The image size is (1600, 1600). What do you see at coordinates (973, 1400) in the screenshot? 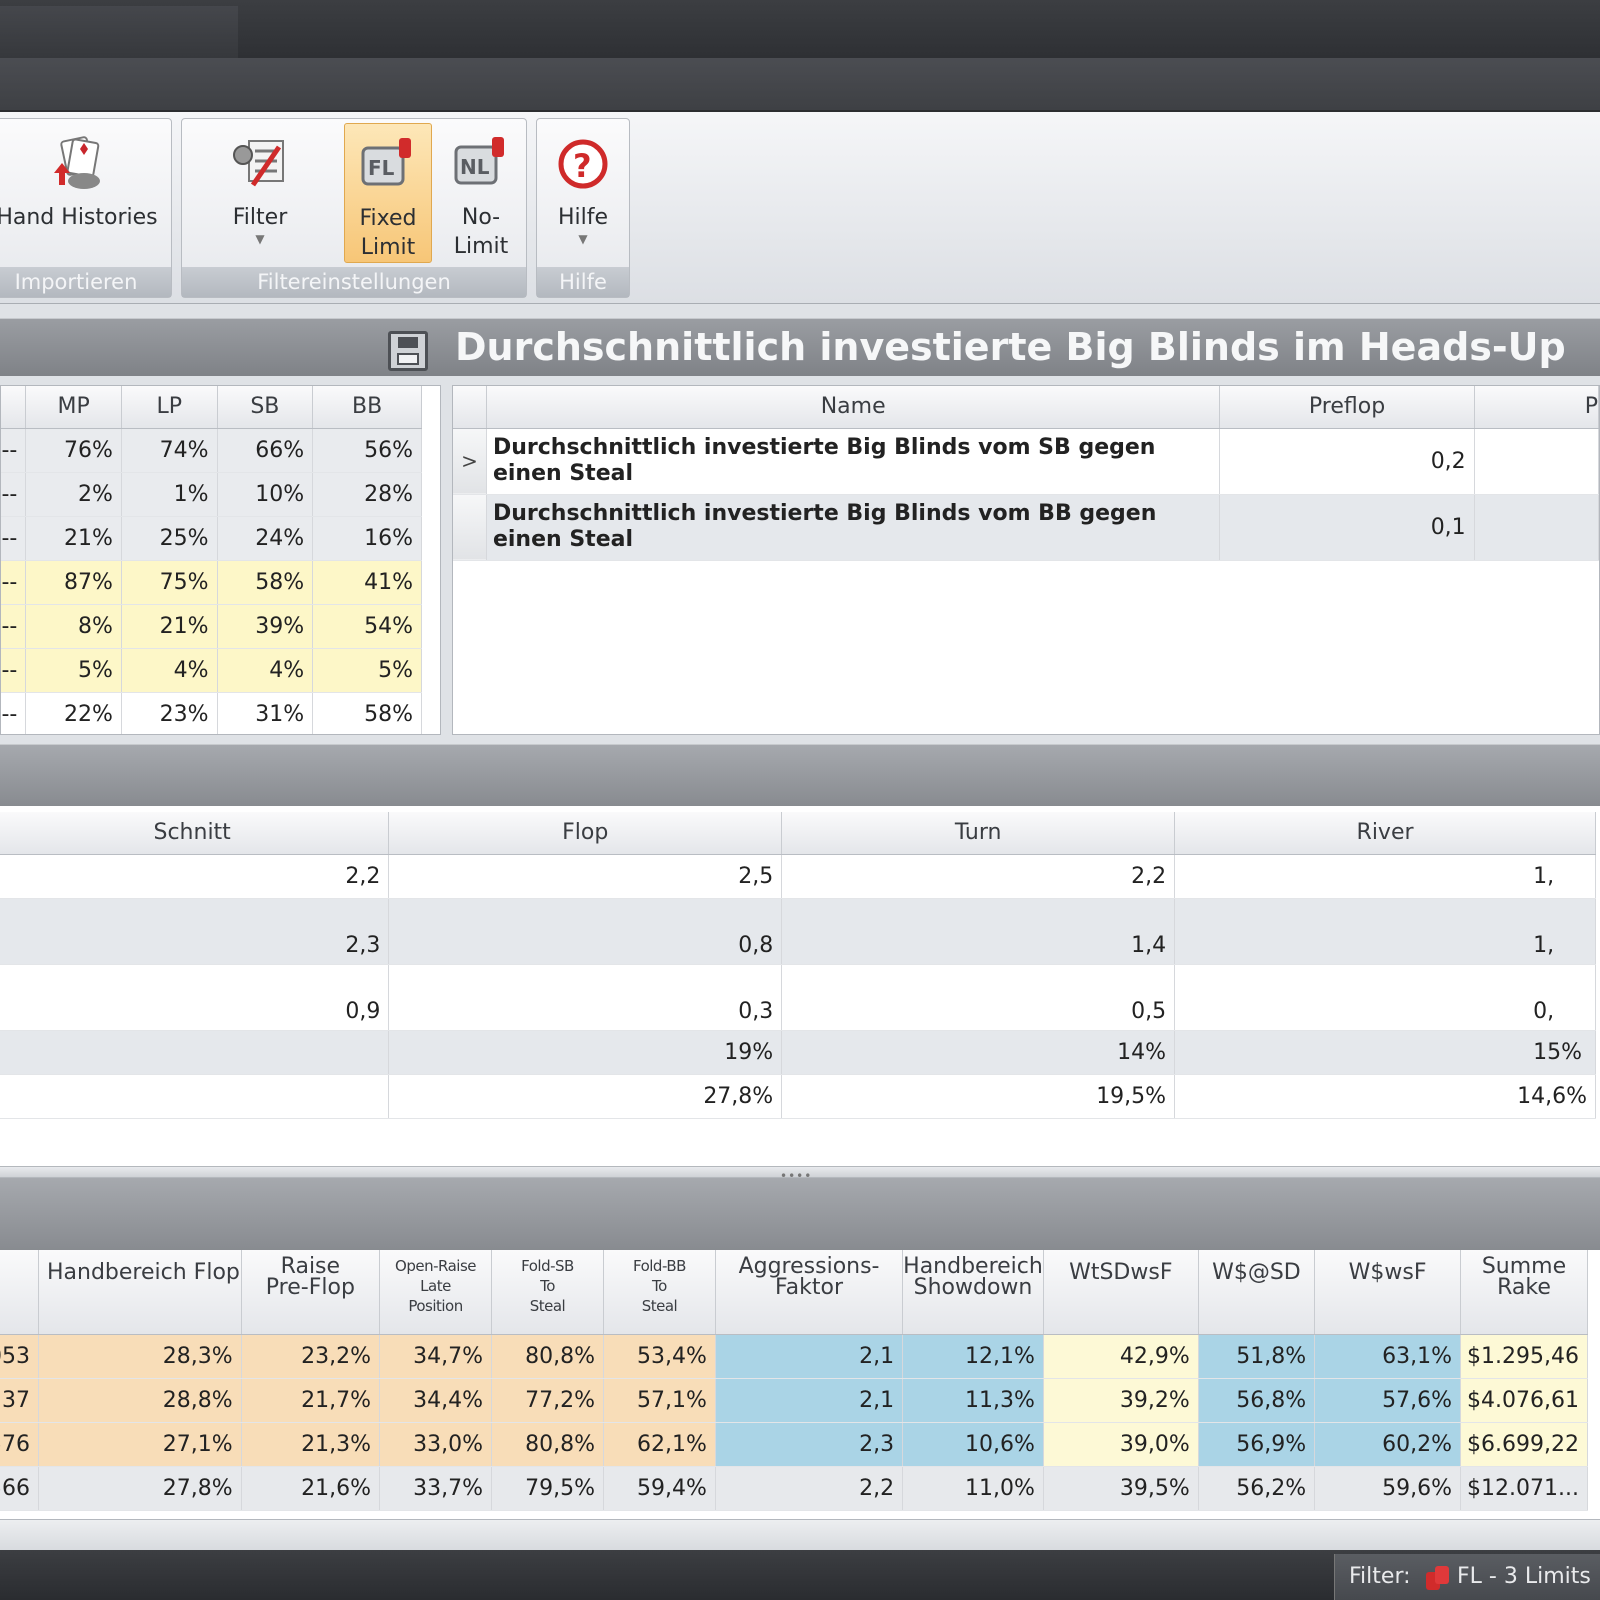
I see `cell: 11,3%` at bounding box center [973, 1400].